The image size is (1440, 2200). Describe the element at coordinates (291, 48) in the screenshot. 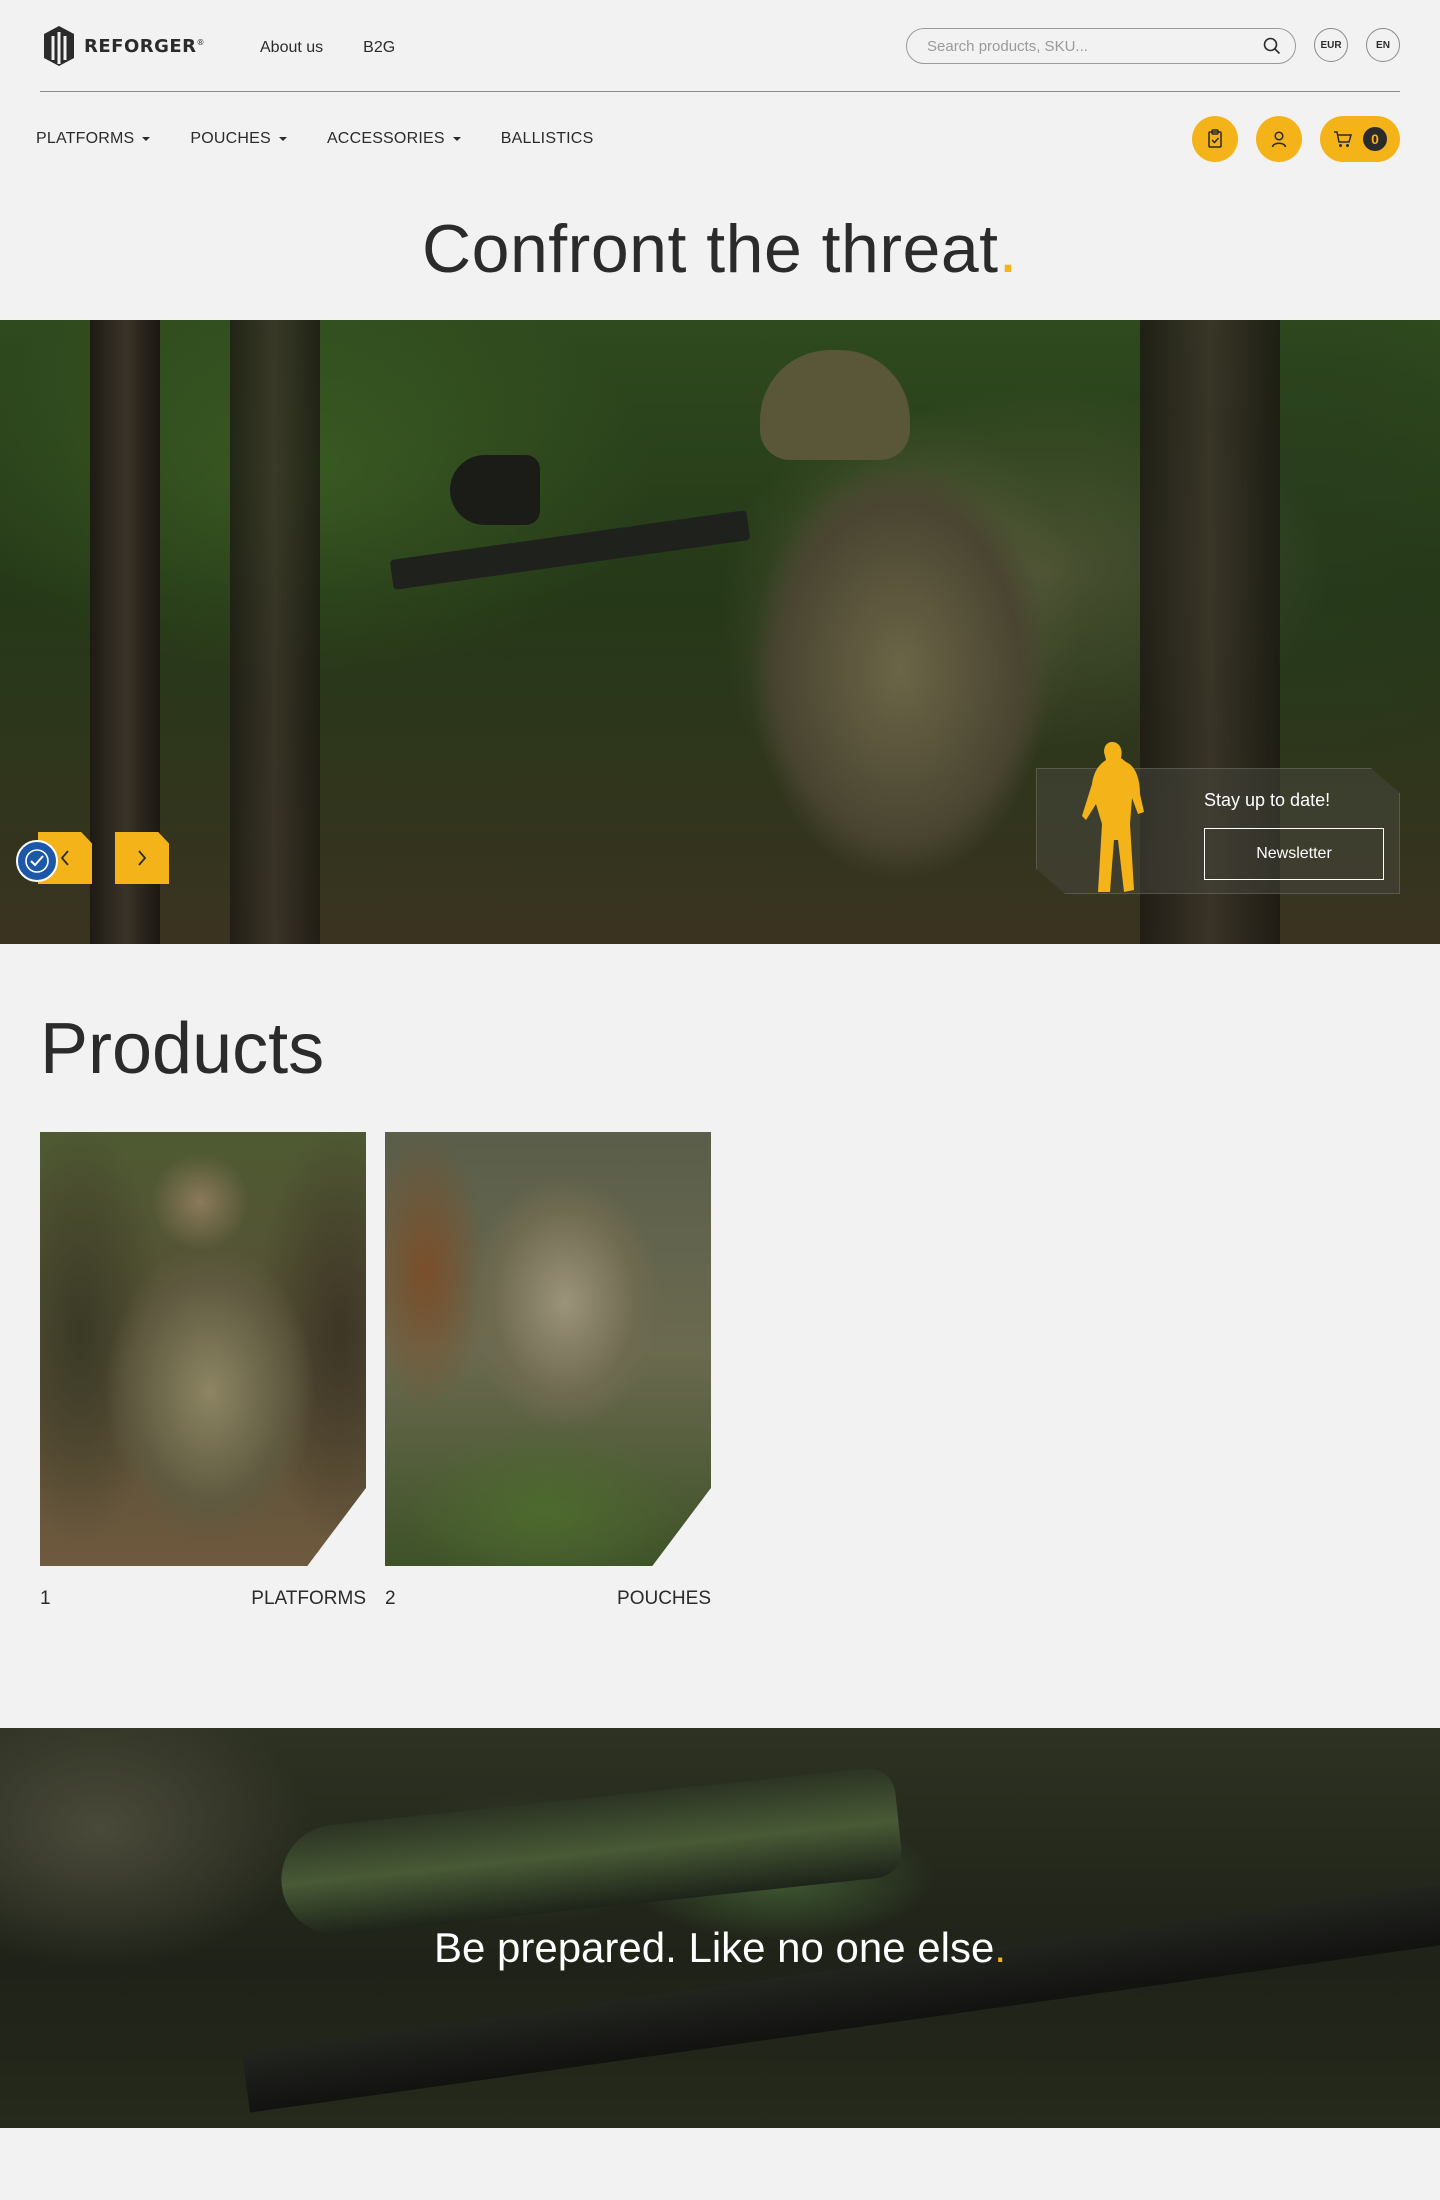

I see `about-us-link: About us` at that location.